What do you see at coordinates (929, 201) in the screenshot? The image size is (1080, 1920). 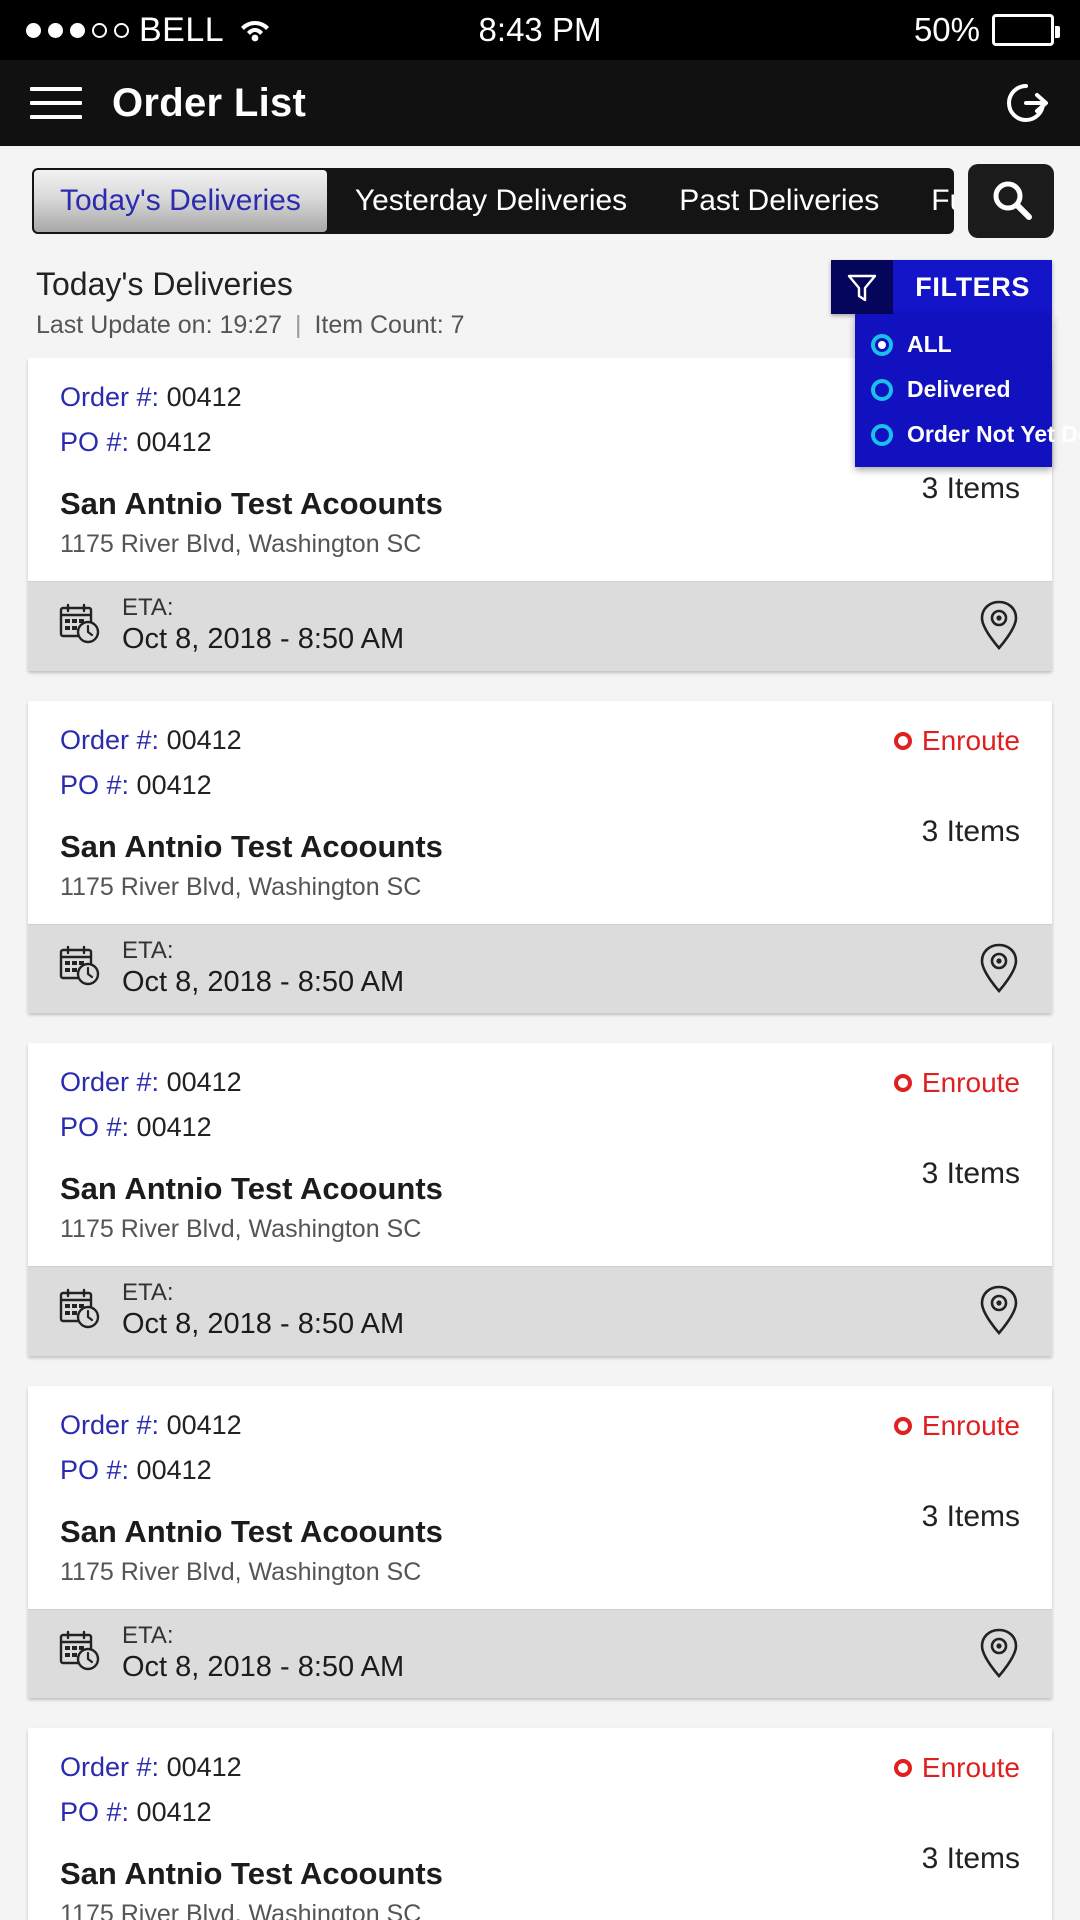 I see `tab-future-deliveries: Future` at bounding box center [929, 201].